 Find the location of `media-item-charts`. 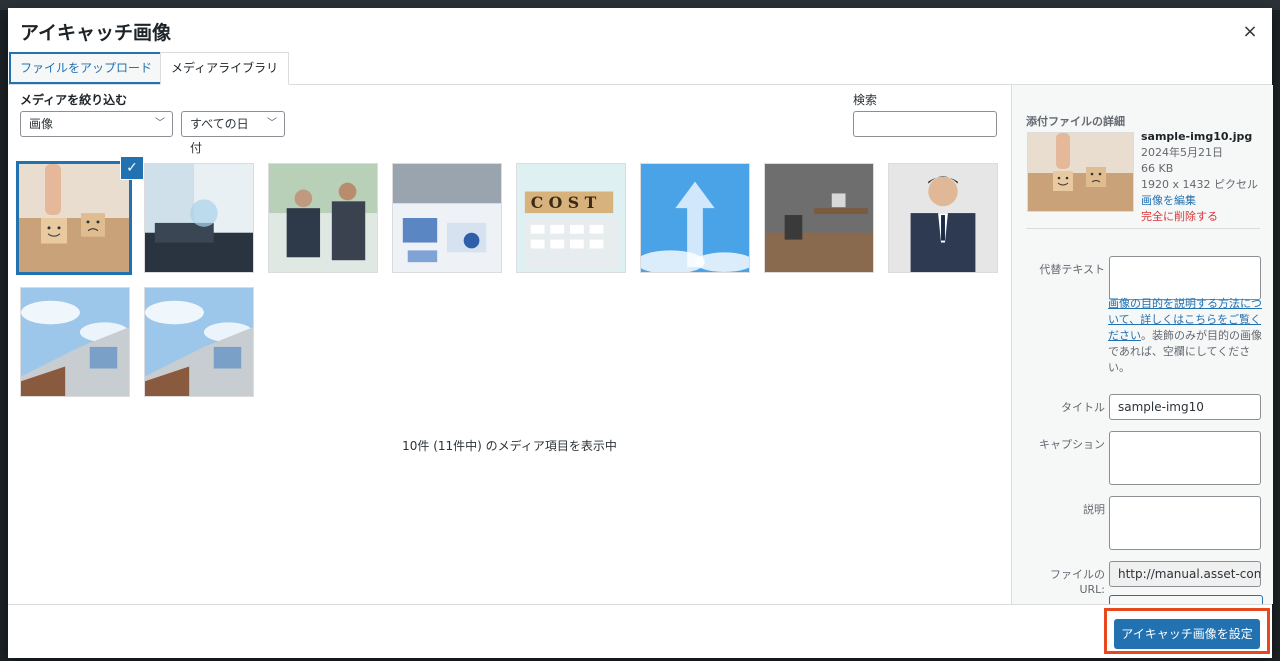

media-item-charts is located at coordinates (447, 218).